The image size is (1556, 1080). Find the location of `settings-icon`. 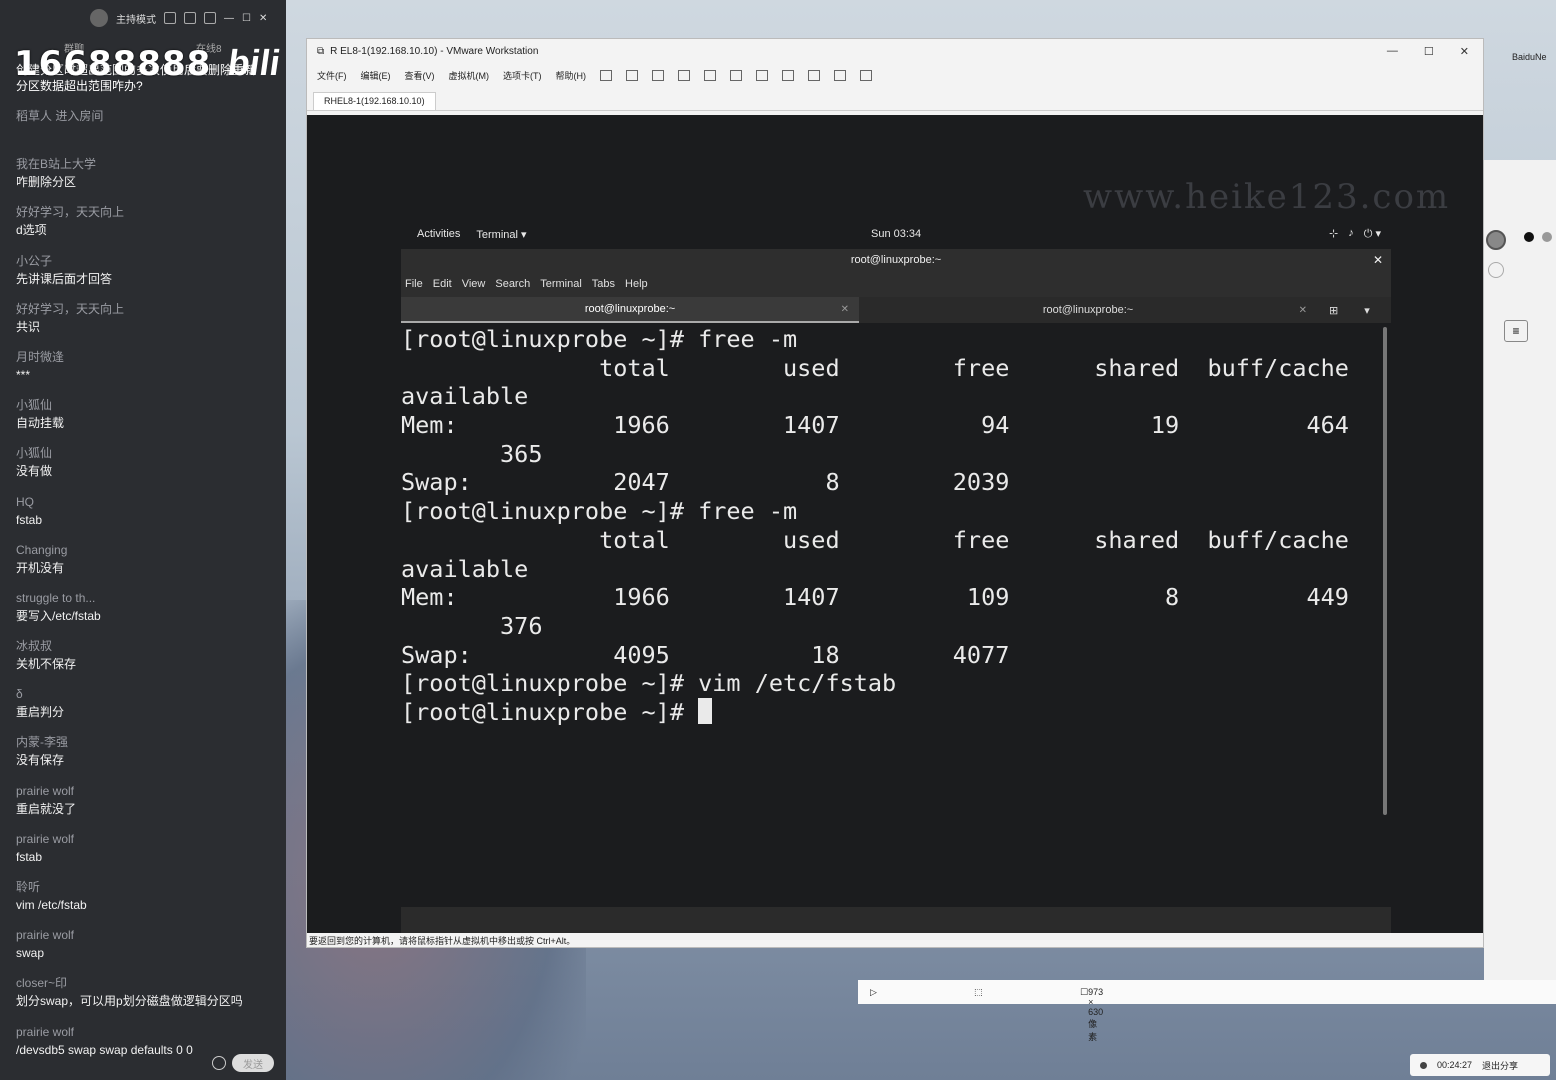

settings-icon is located at coordinates (170, 18).